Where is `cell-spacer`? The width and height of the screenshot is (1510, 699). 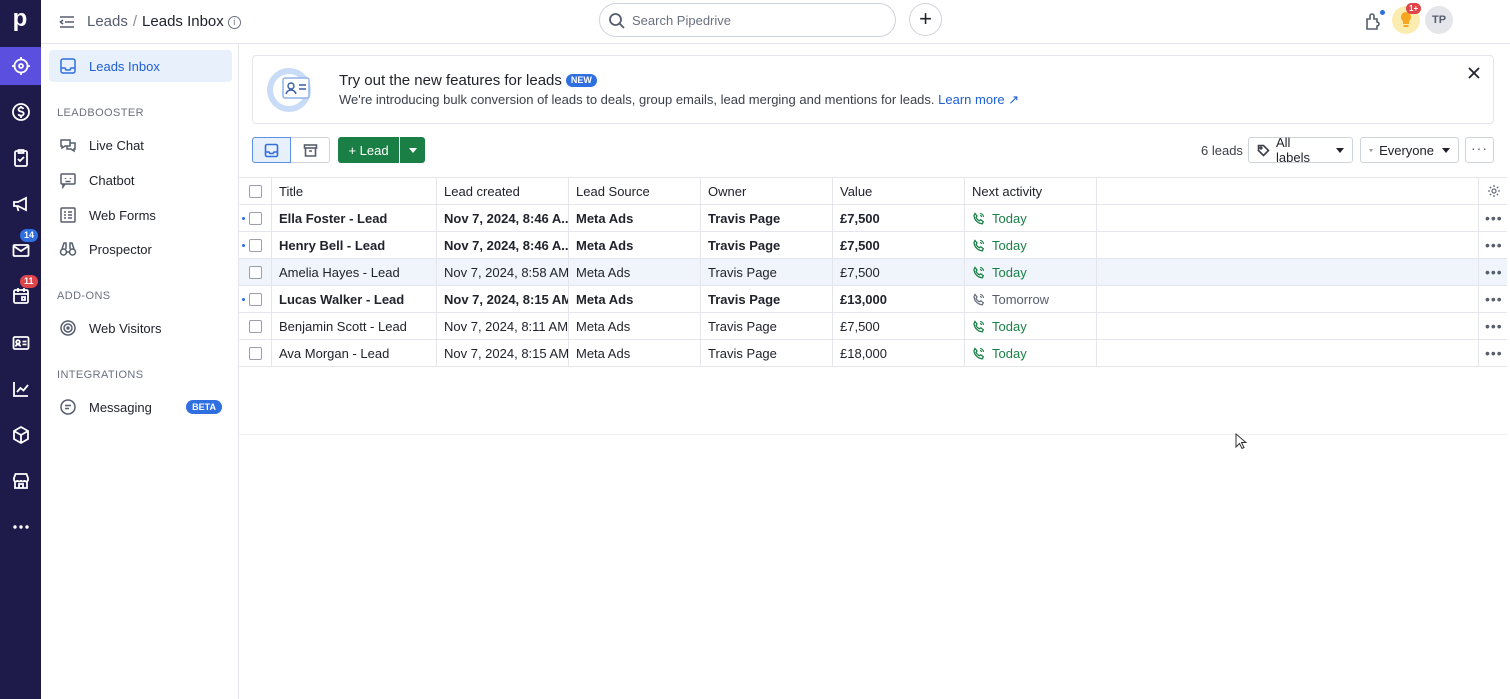
cell-spacer is located at coordinates (1288, 299).